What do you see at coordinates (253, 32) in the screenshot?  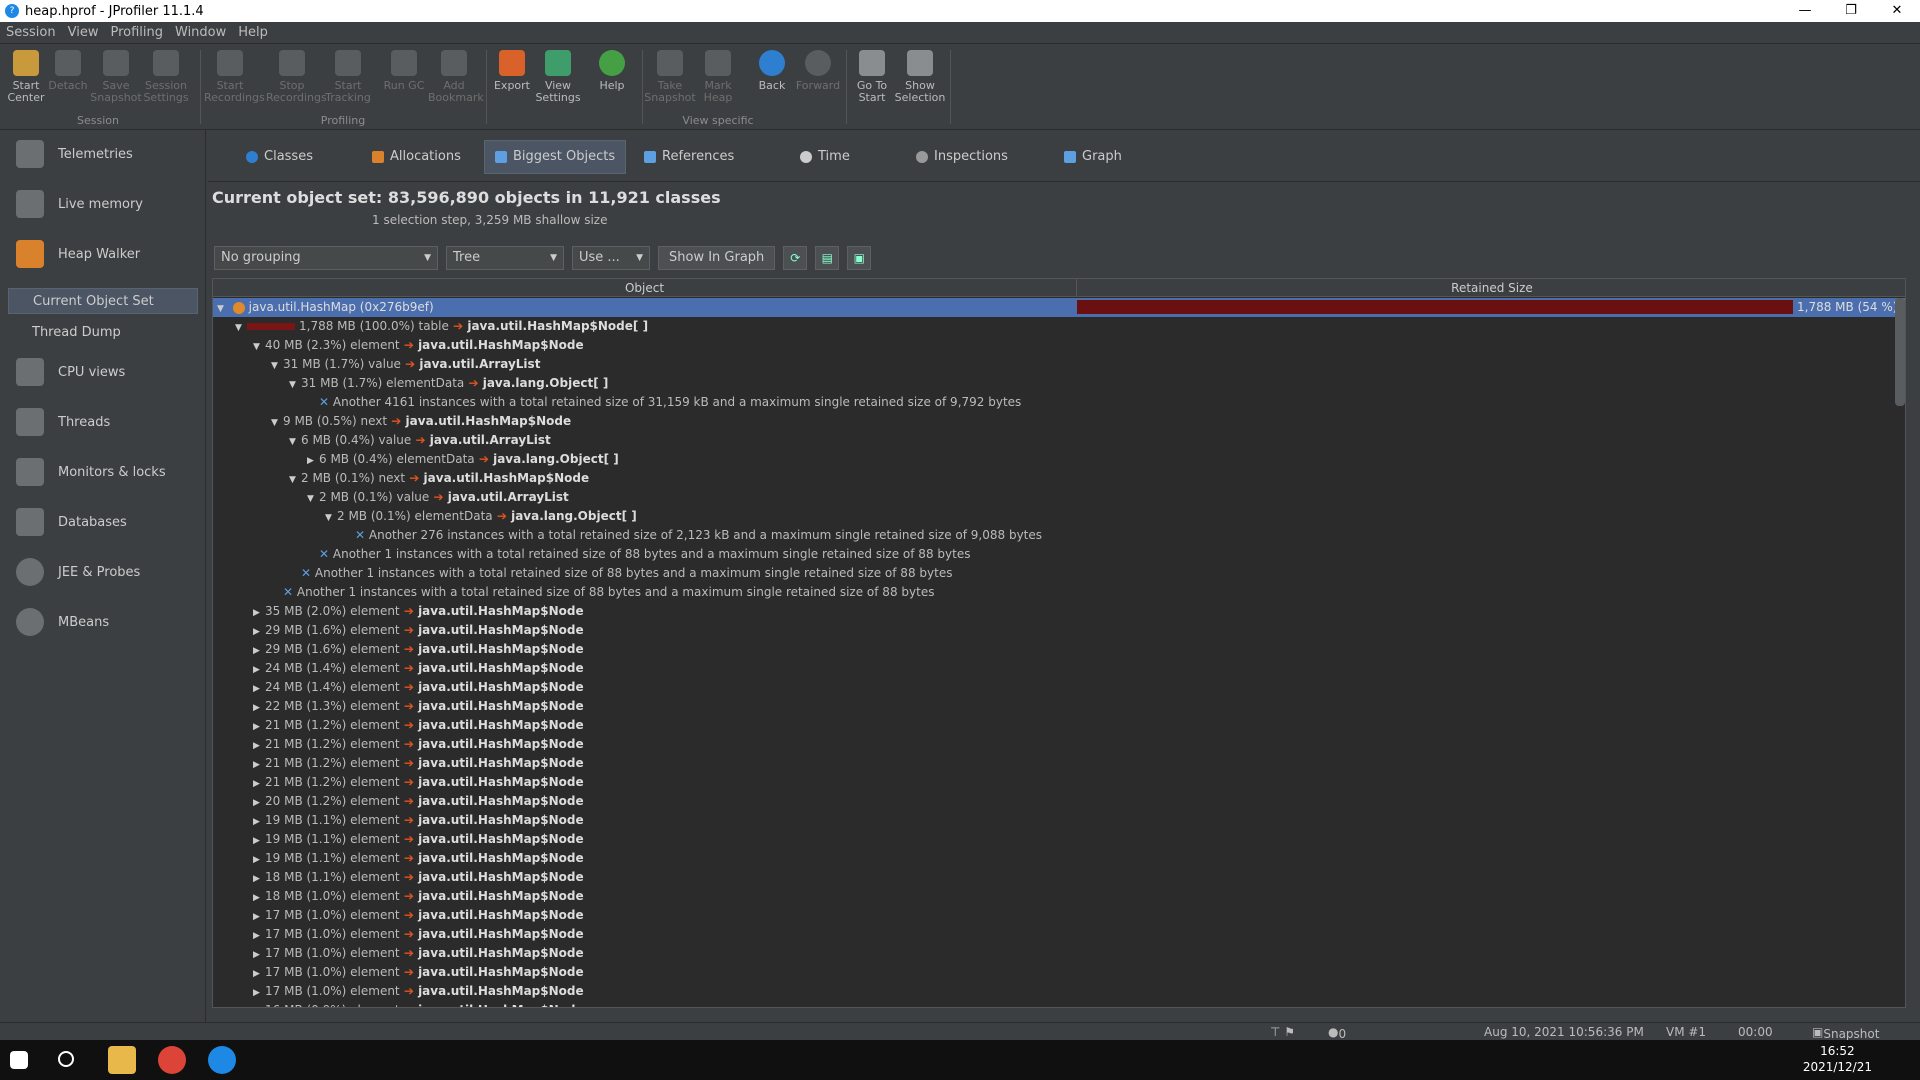 I see `menu-help: Help` at bounding box center [253, 32].